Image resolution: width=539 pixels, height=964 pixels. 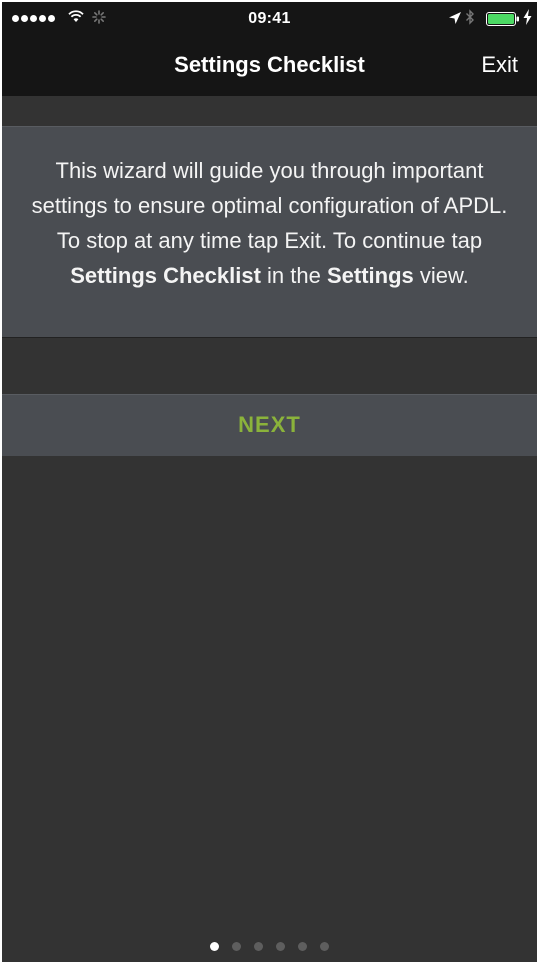 I want to click on page-title: Settings Checklist, so click(x=269, y=64).